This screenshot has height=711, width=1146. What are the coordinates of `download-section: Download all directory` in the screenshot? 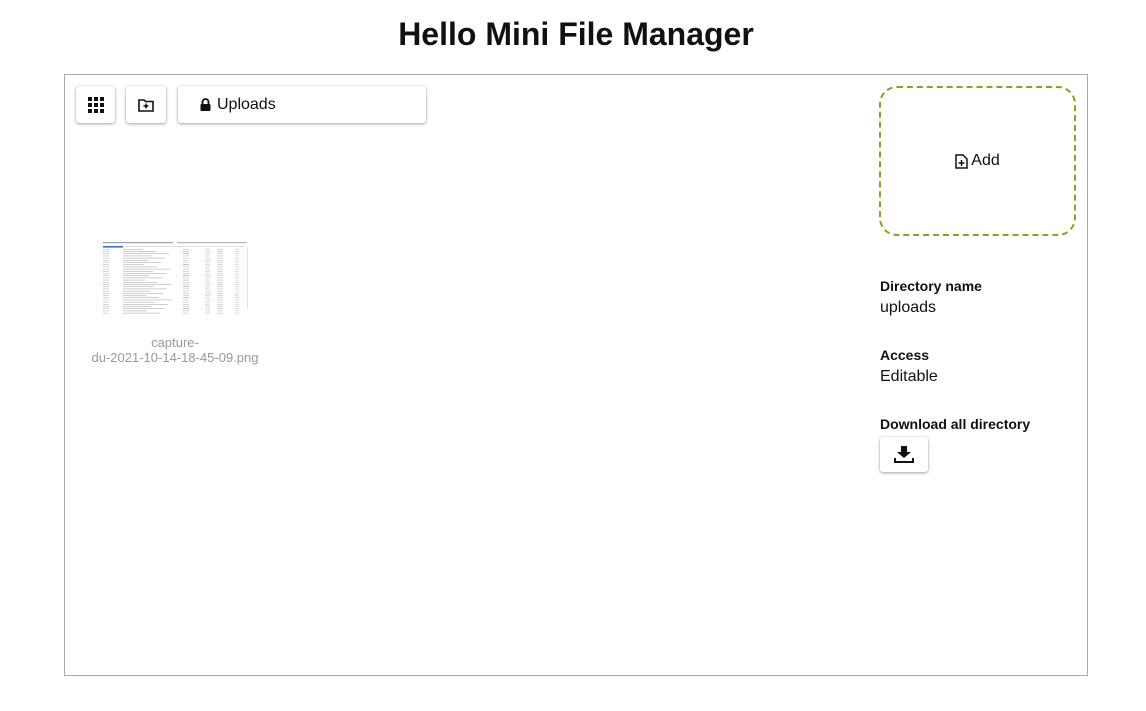 It's located at (955, 443).